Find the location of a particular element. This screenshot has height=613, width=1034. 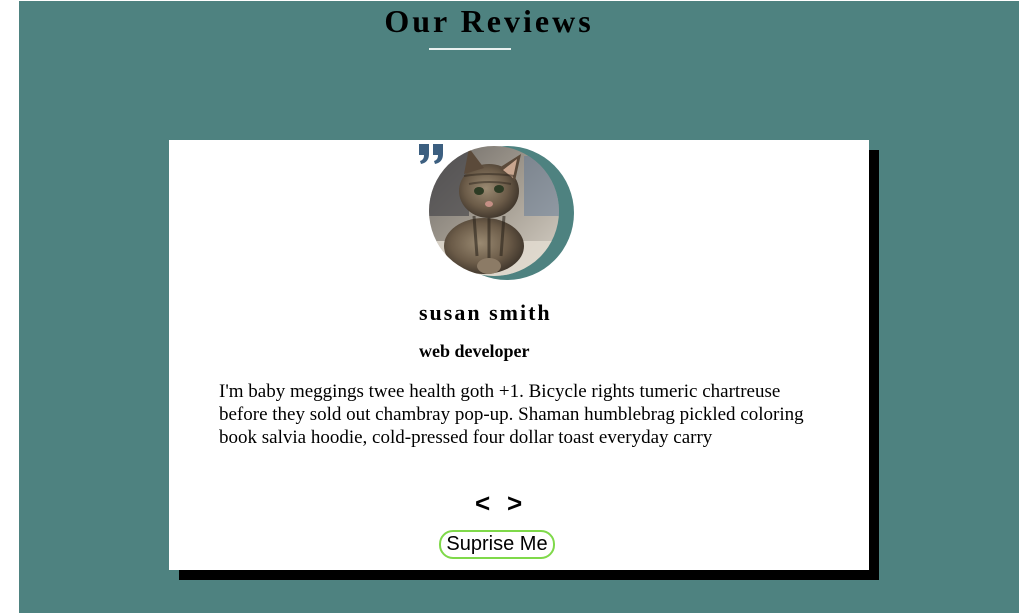

quote-right-icon is located at coordinates (432, 154).